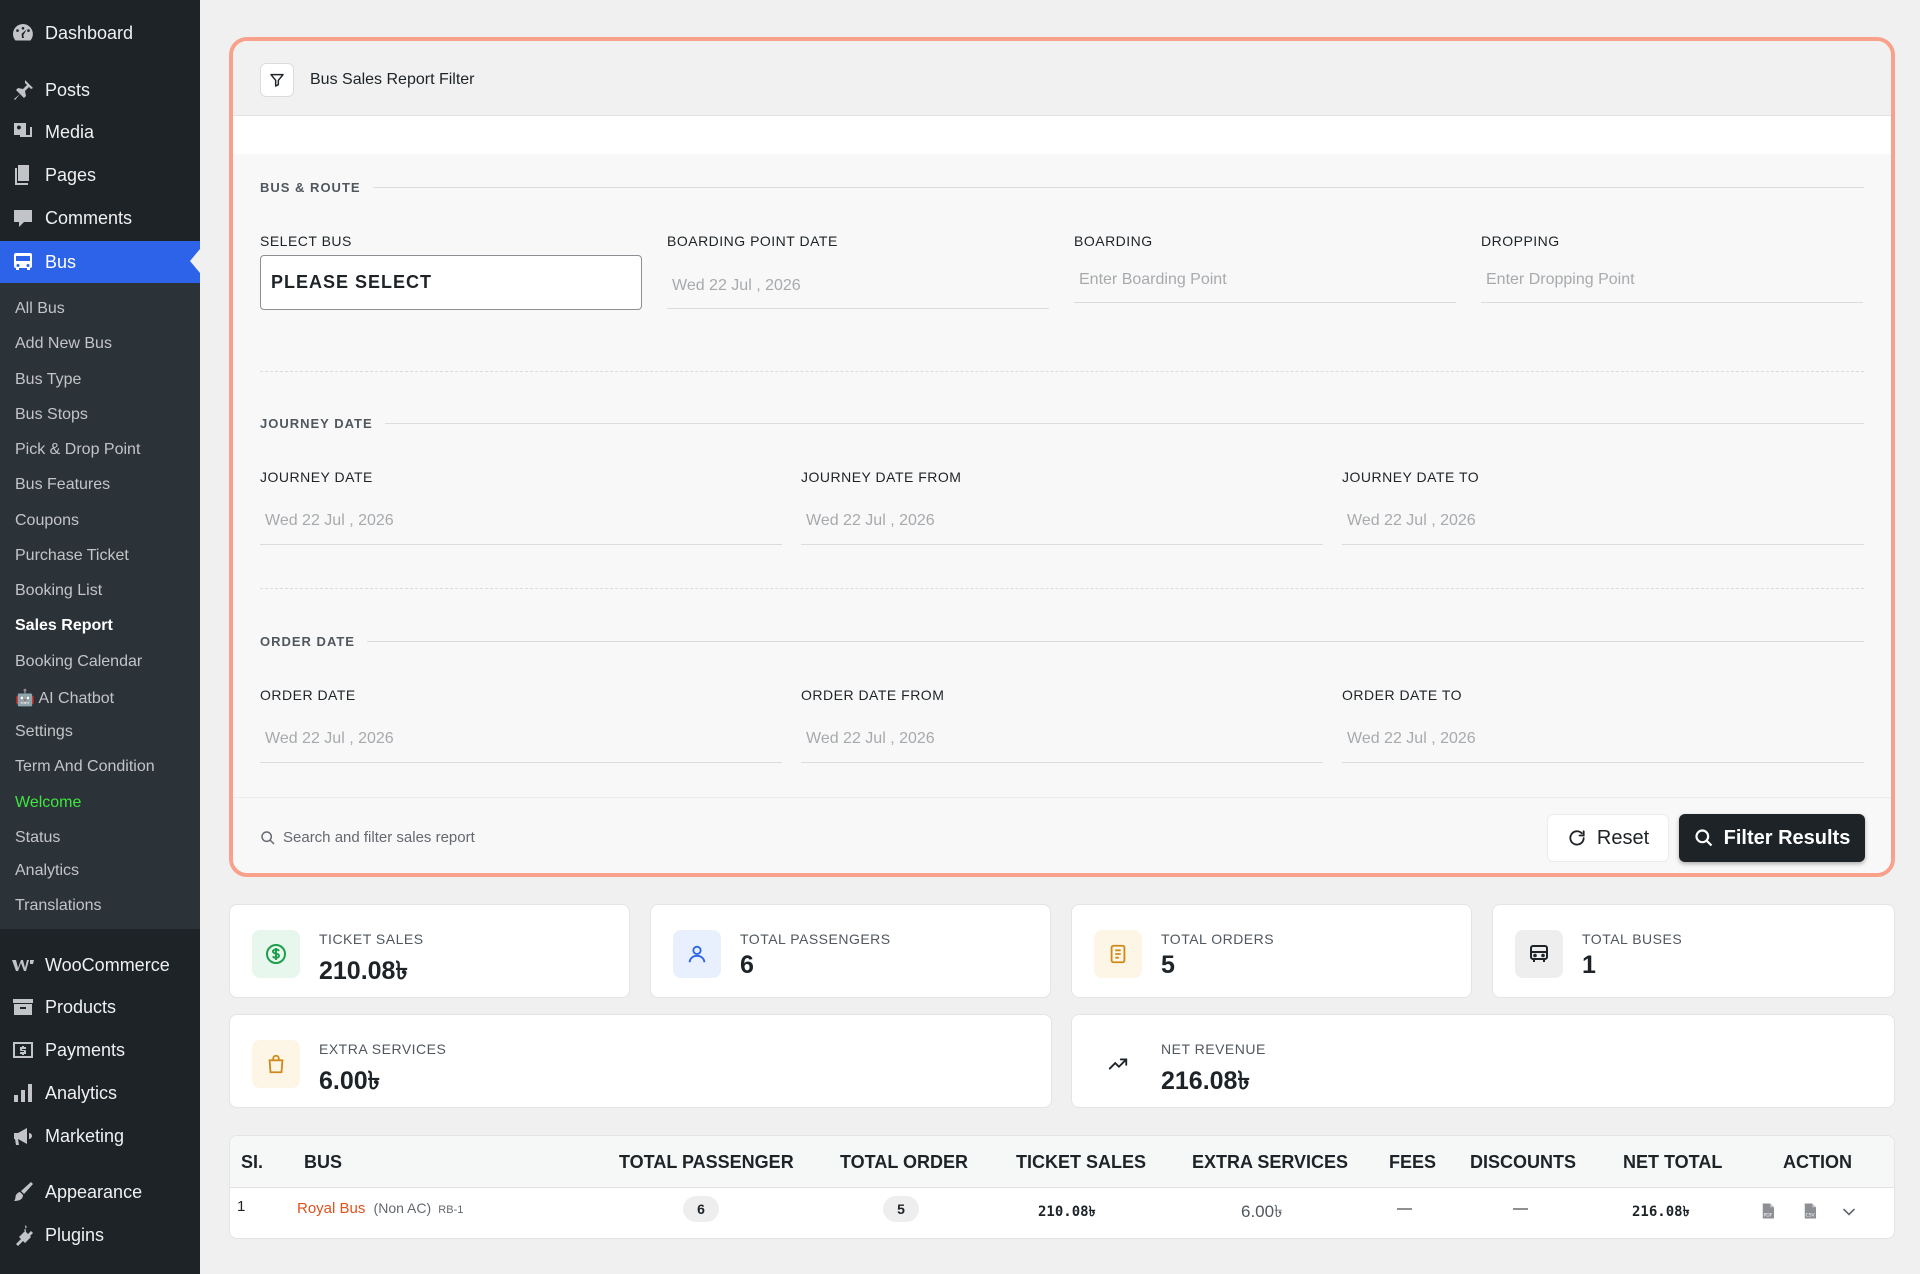 The width and height of the screenshot is (1920, 1274). What do you see at coordinates (1603, 739) in the screenshot?
I see `order-date-to-input: Wed 22 Jul , 2026` at bounding box center [1603, 739].